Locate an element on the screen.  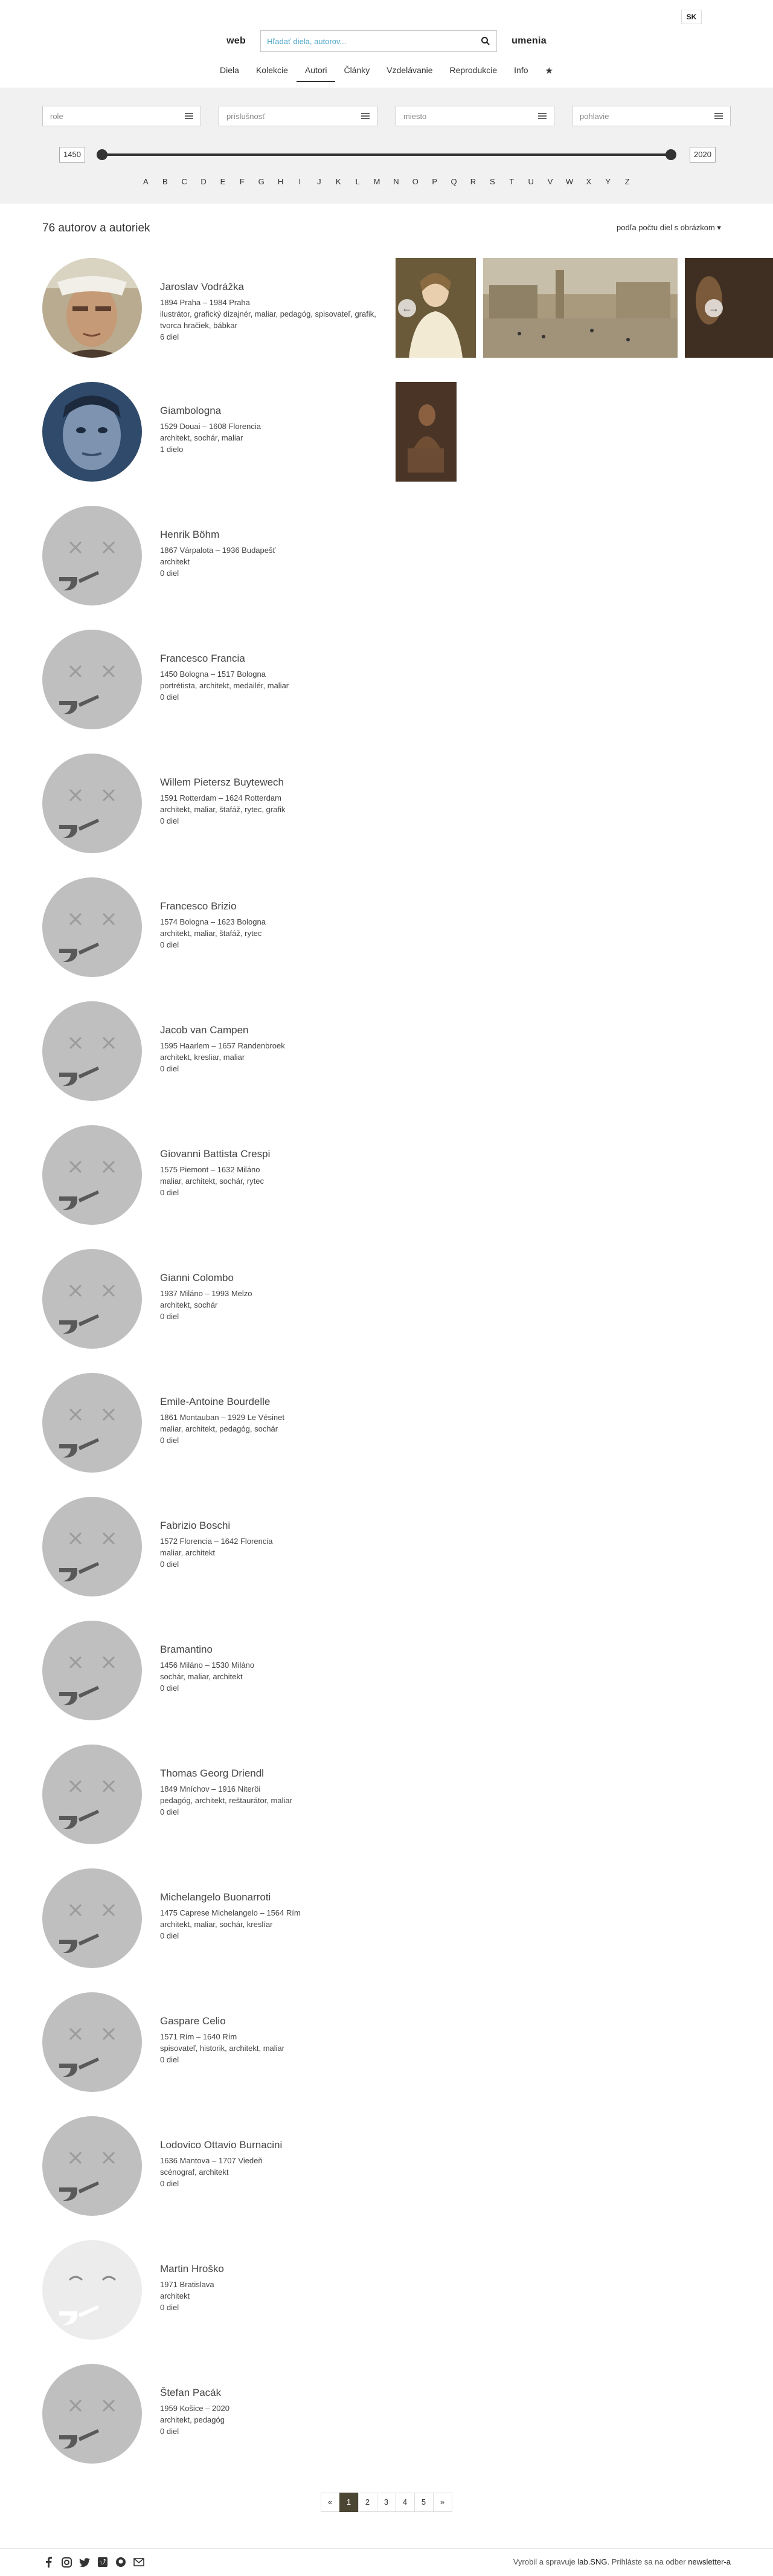
brand-left: web is located at coordinates (236, 41).